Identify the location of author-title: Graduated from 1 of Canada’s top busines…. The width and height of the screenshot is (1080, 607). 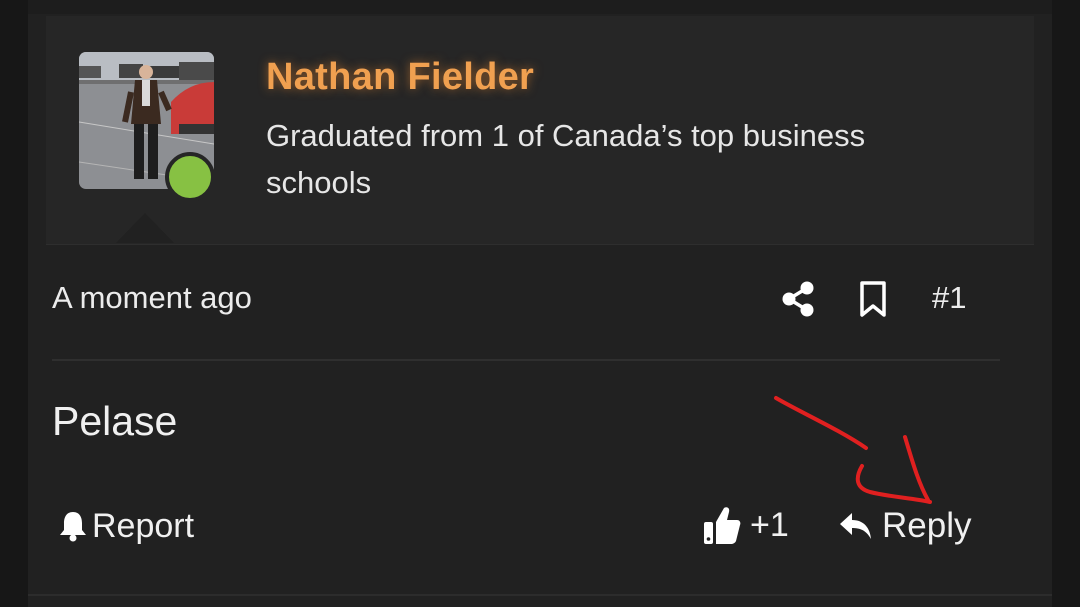
(566, 159).